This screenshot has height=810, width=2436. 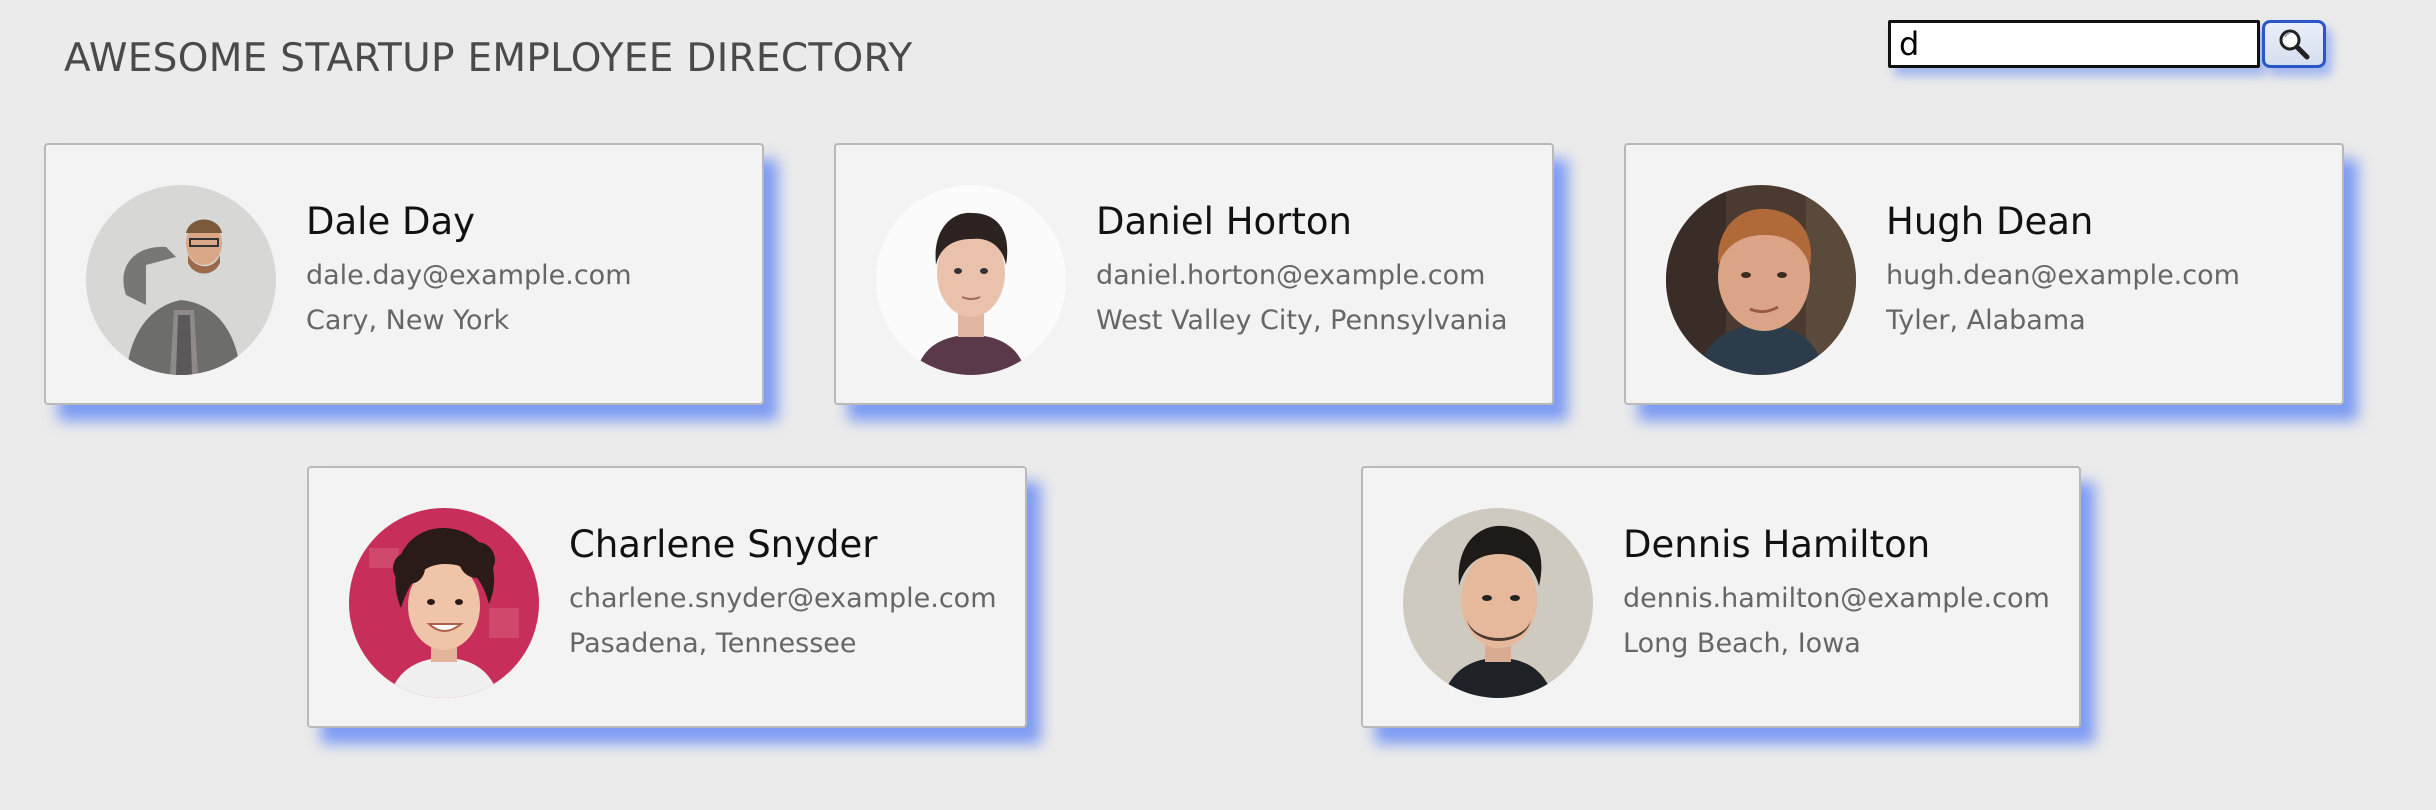 I want to click on employee-name: Dale Day, so click(x=391, y=221).